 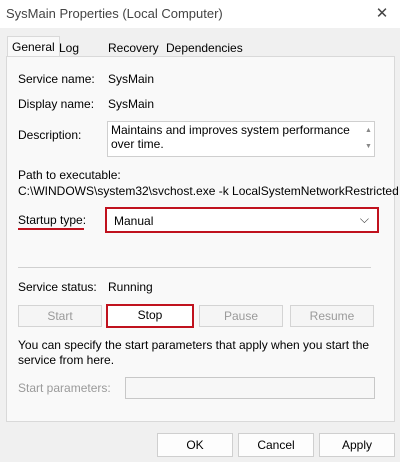 What do you see at coordinates (33, 46) in the screenshot?
I see `tab-general: General` at bounding box center [33, 46].